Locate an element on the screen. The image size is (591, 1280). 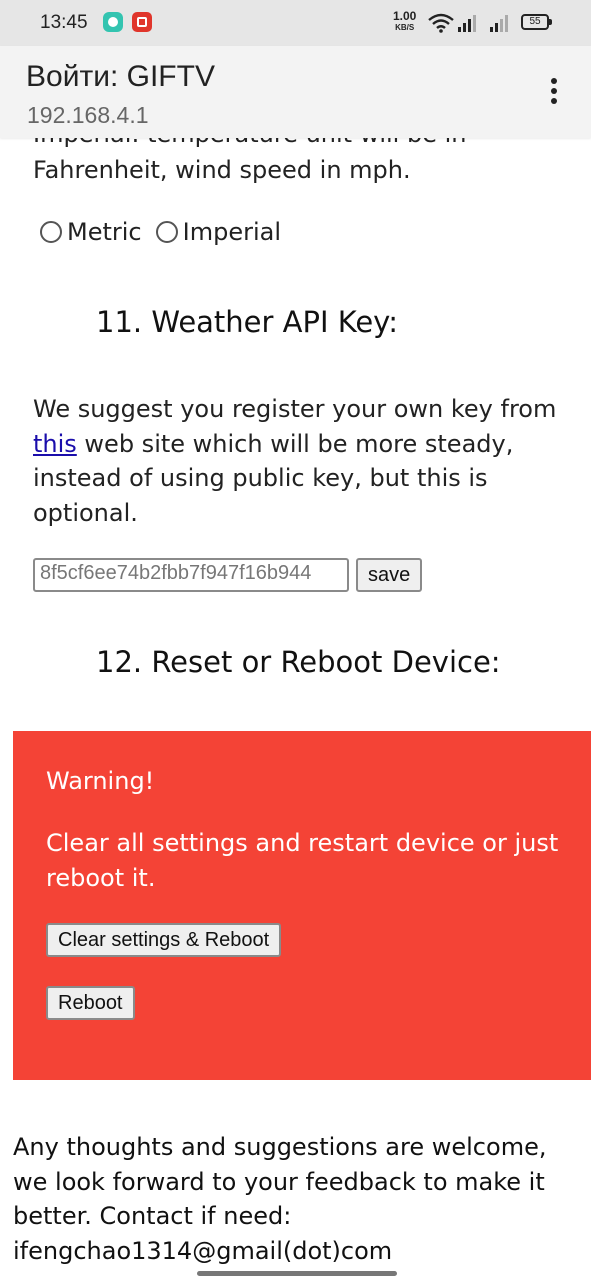
browser-title-bar: Войти: GIFTV 192.168.4.1 is located at coordinates (295, 92).